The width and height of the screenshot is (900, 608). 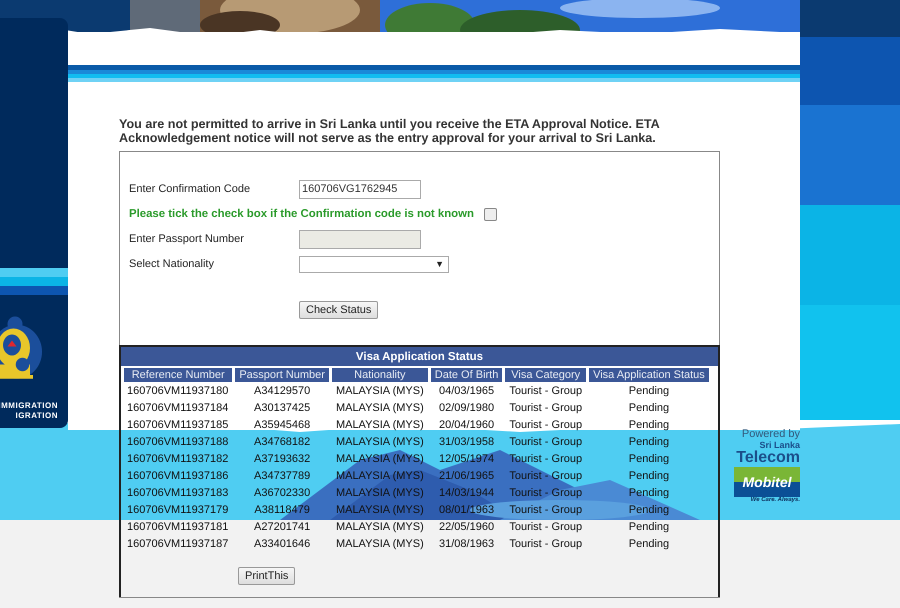 I want to click on table-cell-text: 160706VM11937182, so click(x=178, y=459).